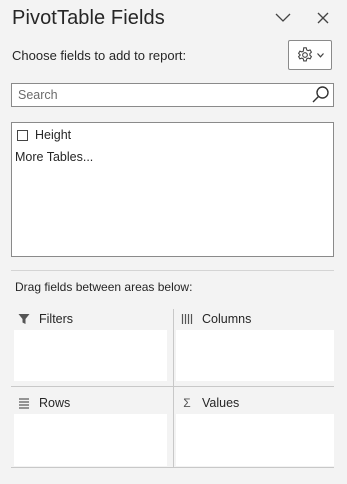 The image size is (347, 484). I want to click on search-icon, so click(321, 95).